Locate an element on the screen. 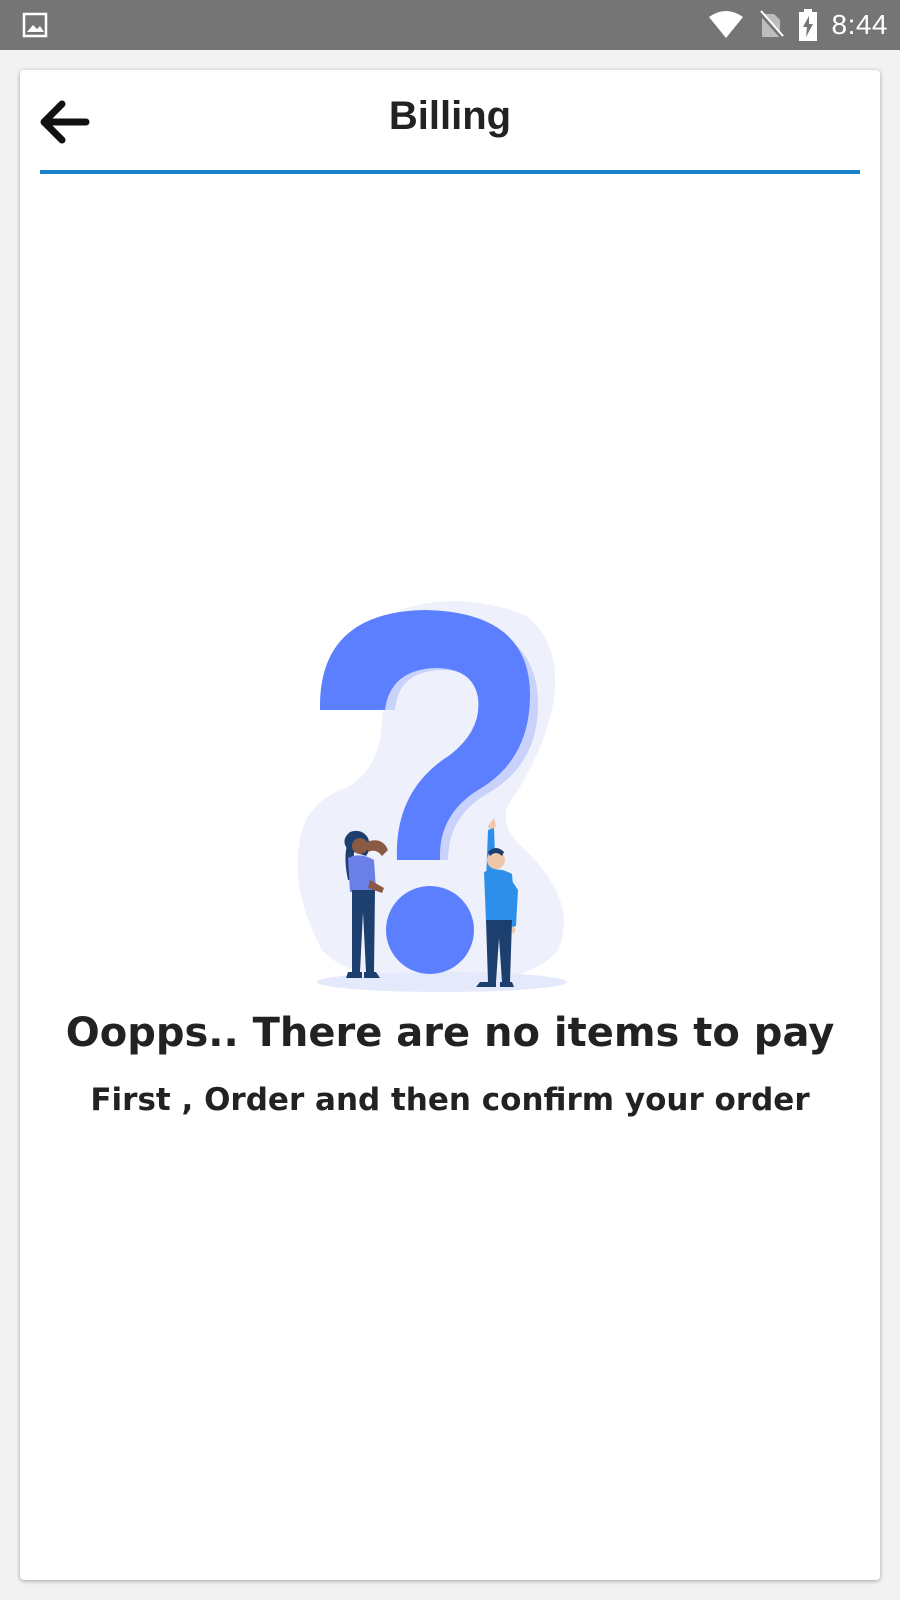 The height and width of the screenshot is (1600, 900). wifi-icon is located at coordinates (725, 24).